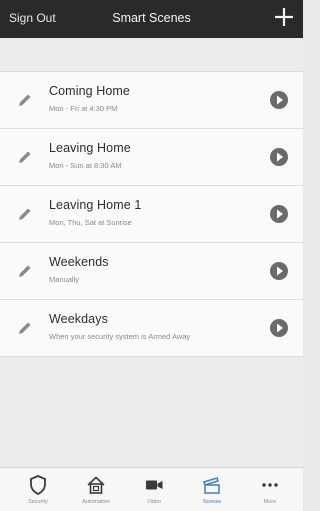 This screenshot has width=320, height=511. What do you see at coordinates (151, 271) in the screenshot?
I see `scene-row: Weekends Manually` at bounding box center [151, 271].